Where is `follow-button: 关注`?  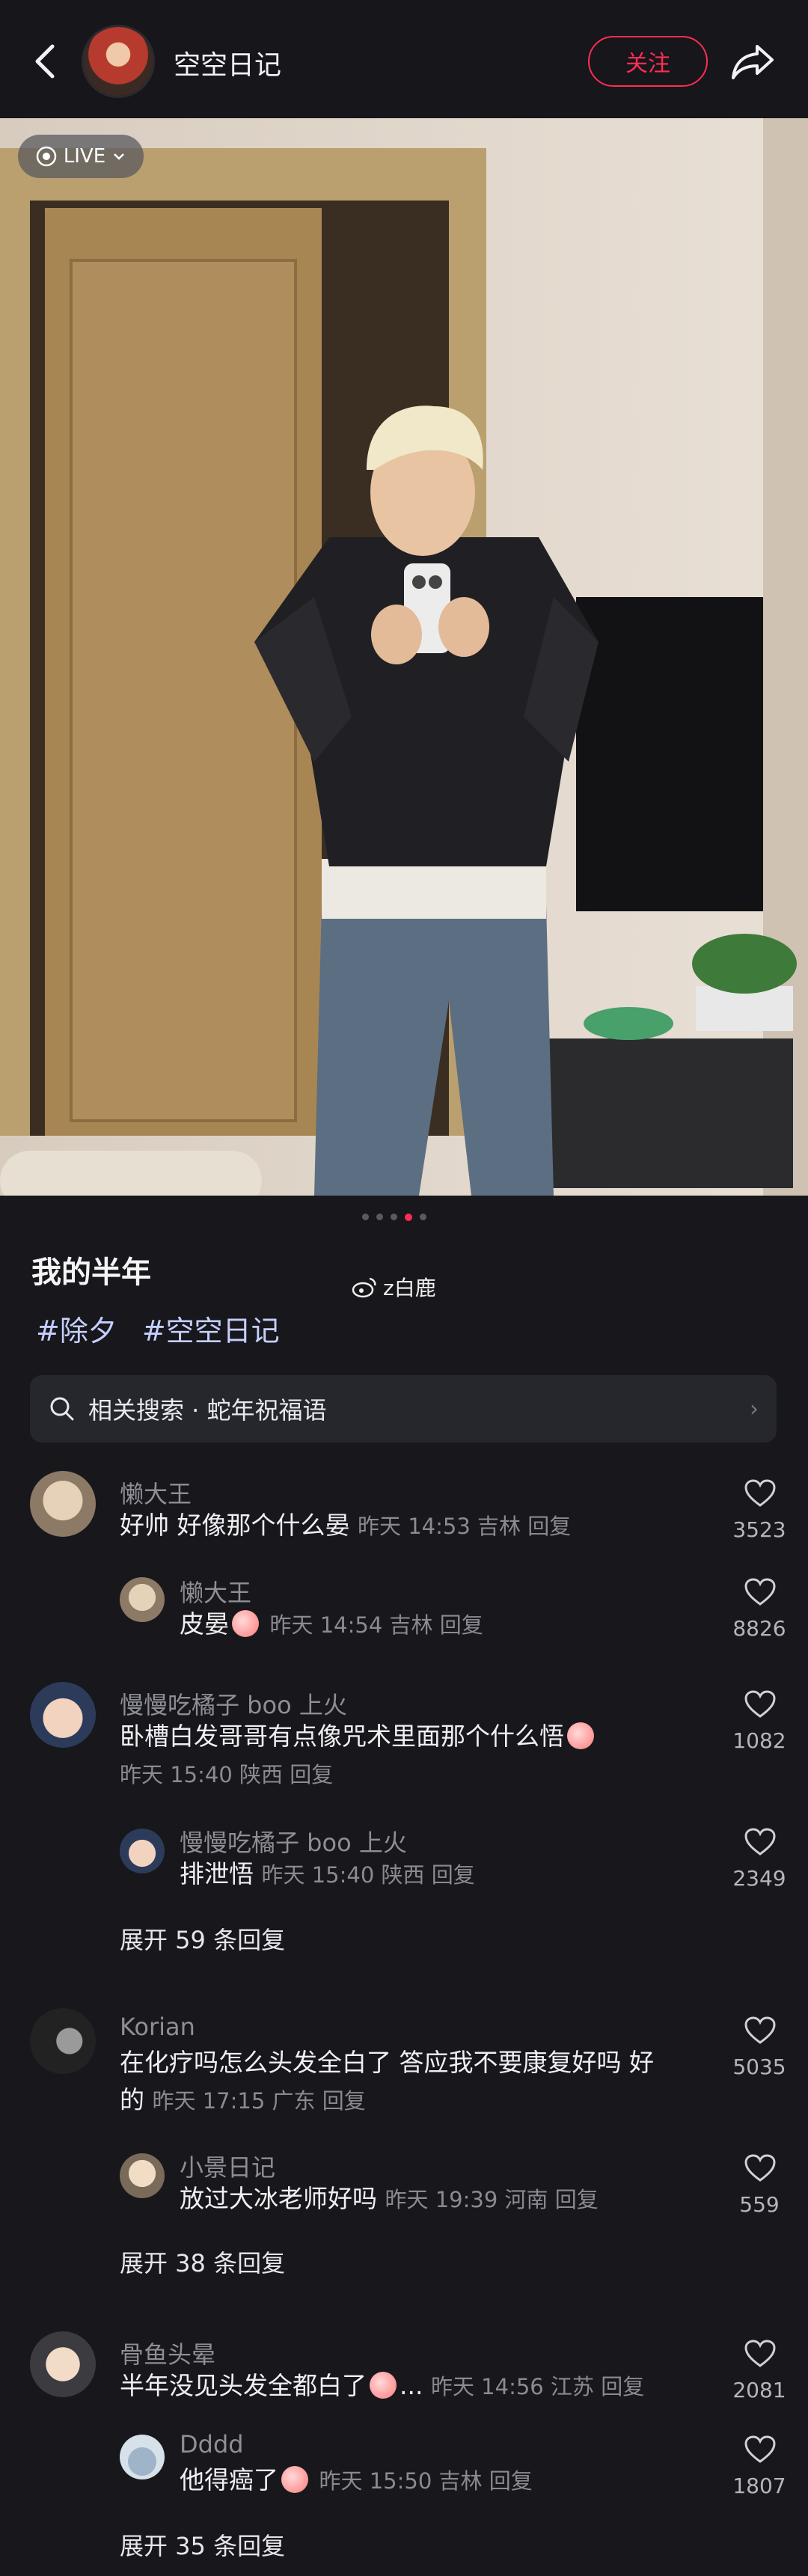
follow-button: 关注 is located at coordinates (648, 61).